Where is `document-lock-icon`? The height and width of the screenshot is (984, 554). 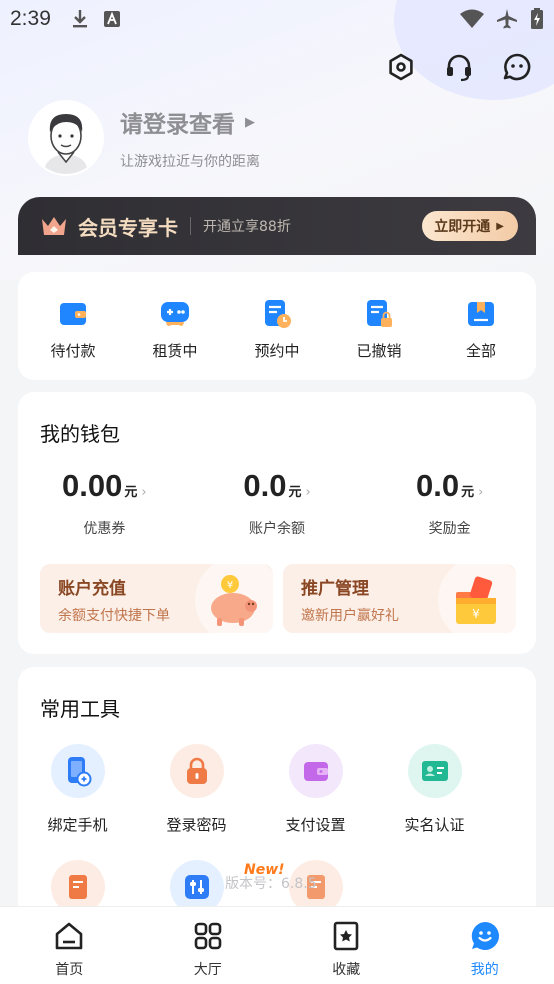
document-lock-icon is located at coordinates (379, 313).